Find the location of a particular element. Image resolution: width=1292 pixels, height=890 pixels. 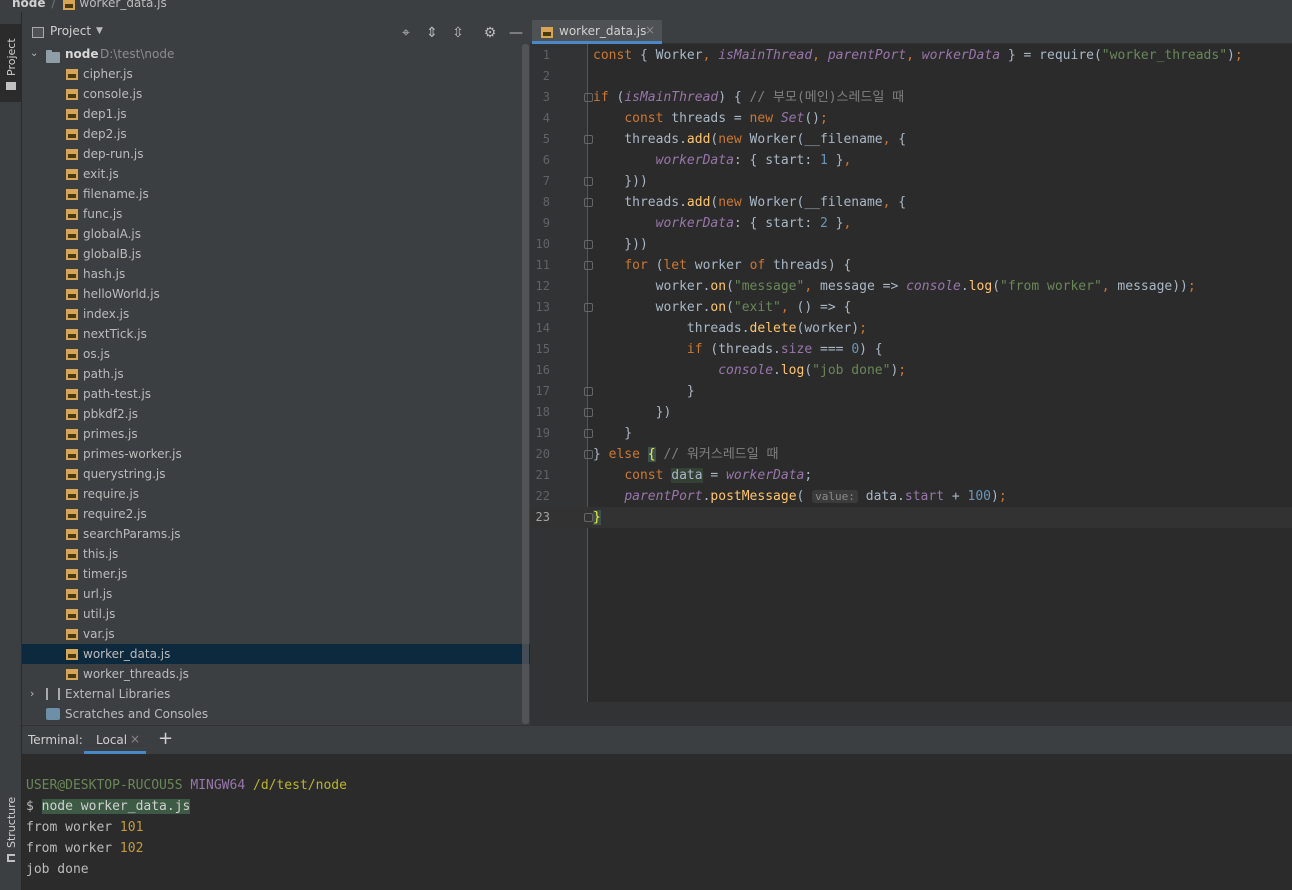

tree-file-item: searchParams.js is located at coordinates (276, 534).